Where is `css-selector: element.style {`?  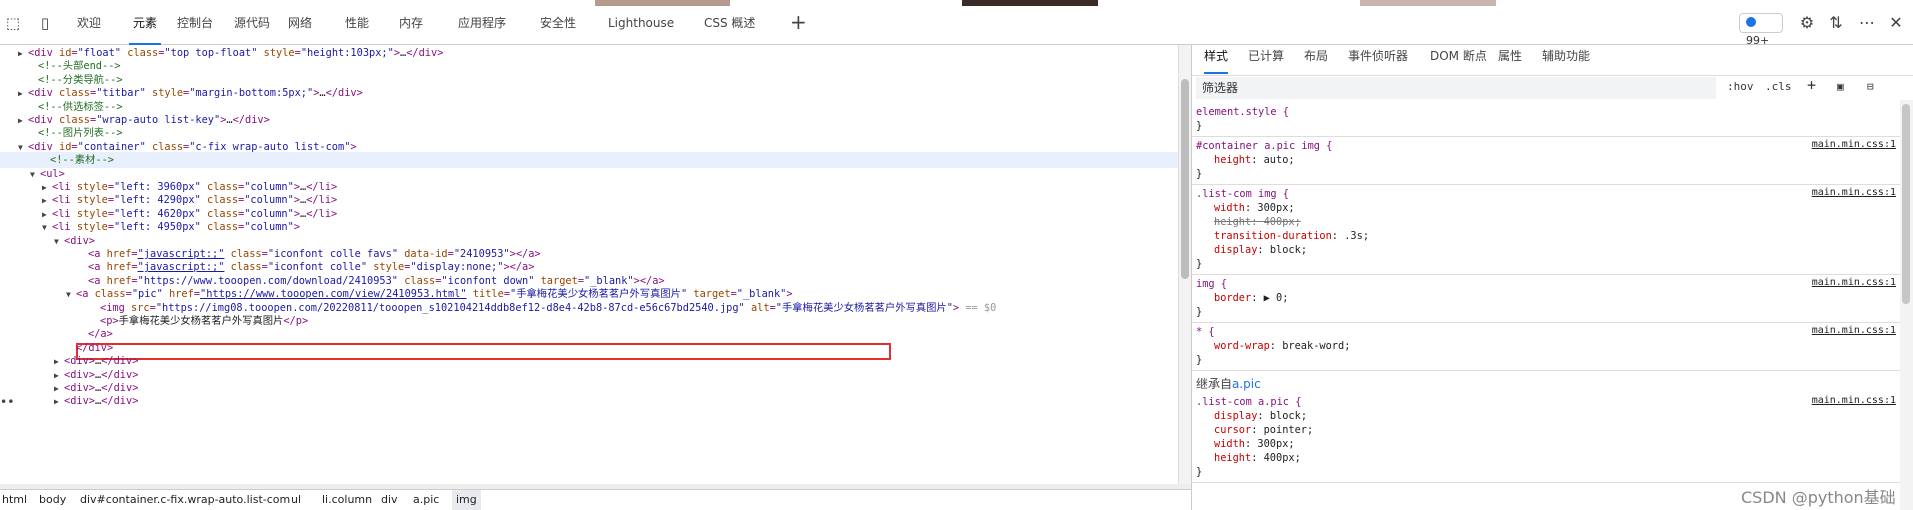
css-selector: element.style { is located at coordinates (1242, 112).